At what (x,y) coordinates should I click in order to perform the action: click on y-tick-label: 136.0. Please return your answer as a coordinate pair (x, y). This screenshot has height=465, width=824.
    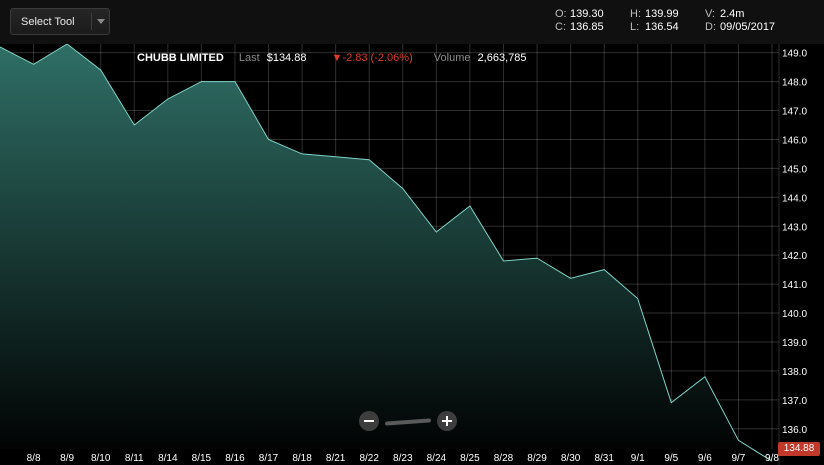
    Looking at the image, I should click on (794, 430).